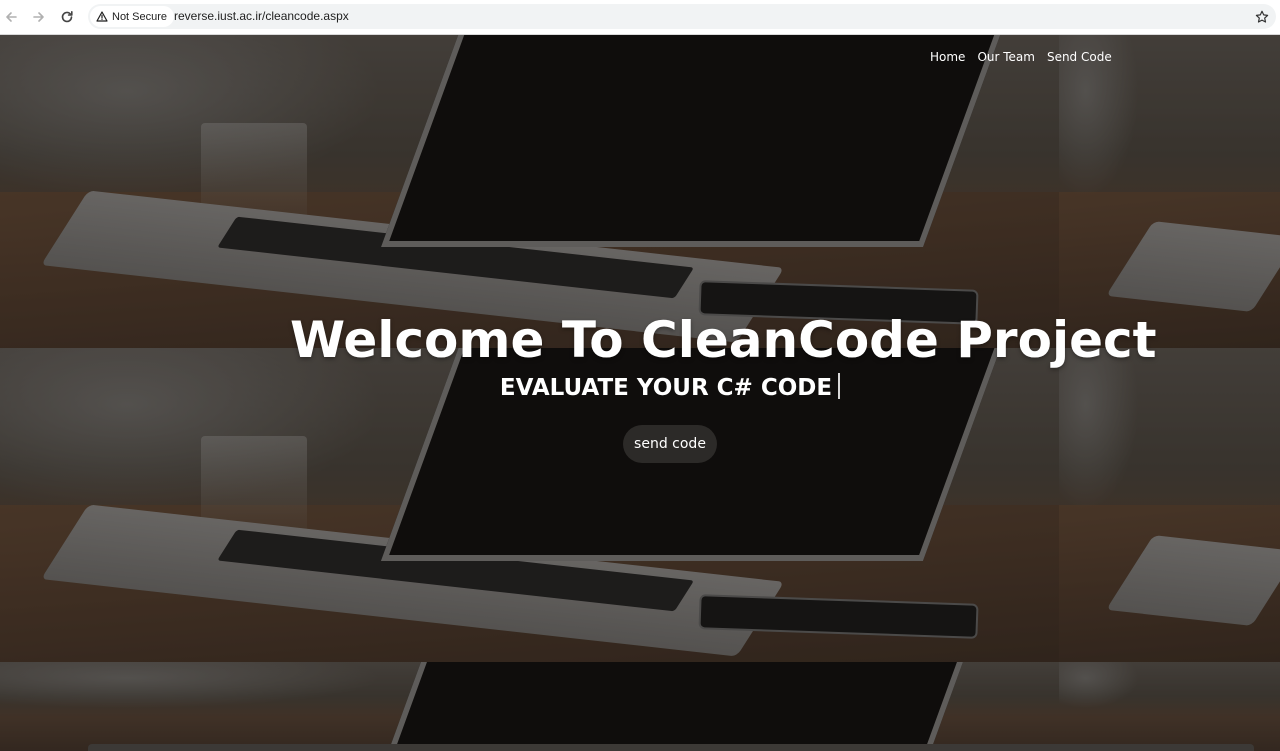 The image size is (1280, 751). Describe the element at coordinates (261, 16) in the screenshot. I see `url-text: reverse.iust.ac.ir/cleancode.aspx` at that location.